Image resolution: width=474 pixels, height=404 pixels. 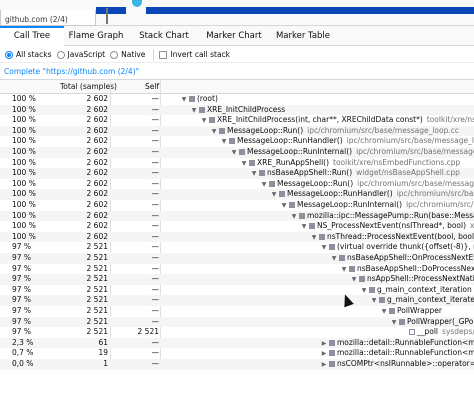 I want to click on function-name: g_main_context_iterate.constprop.0, so click(x=430, y=300).